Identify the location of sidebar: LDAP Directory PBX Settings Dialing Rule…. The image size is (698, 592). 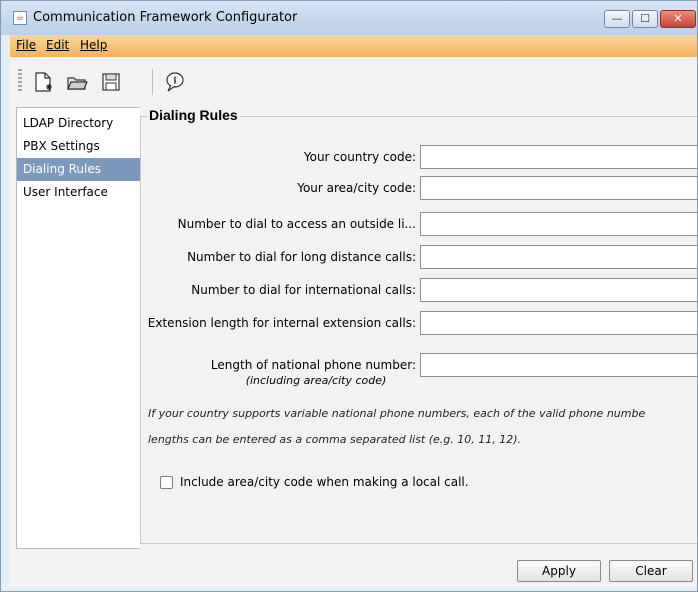
(79, 328).